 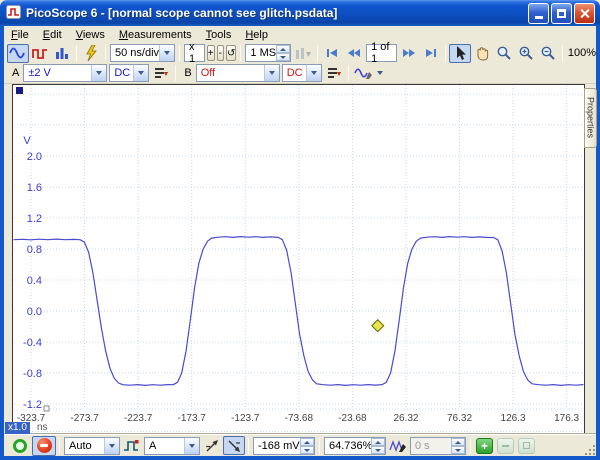 What do you see at coordinates (307, 445) in the screenshot?
I see `trigger-level-spinner` at bounding box center [307, 445].